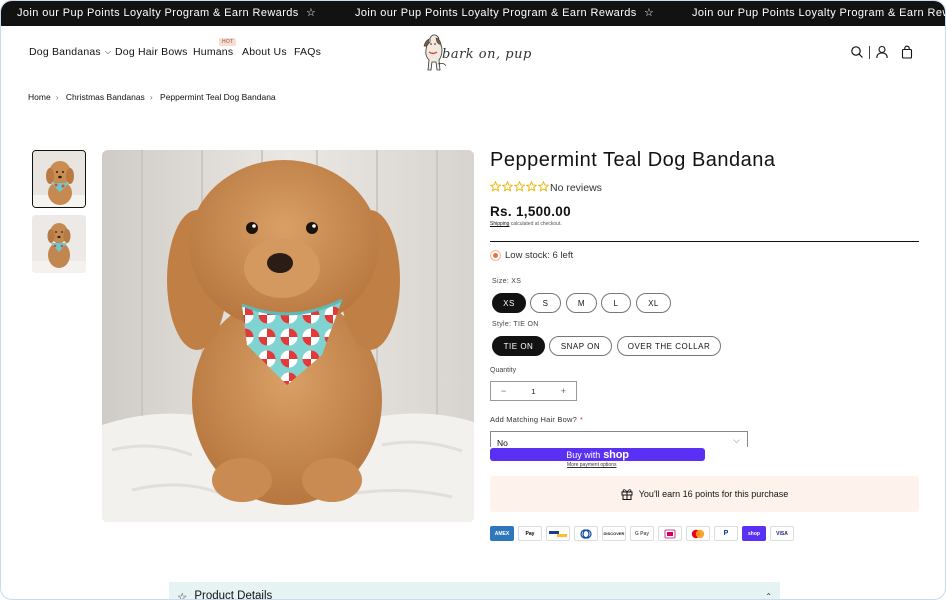  I want to click on quantity-stepper: − 1 +, so click(533, 391).